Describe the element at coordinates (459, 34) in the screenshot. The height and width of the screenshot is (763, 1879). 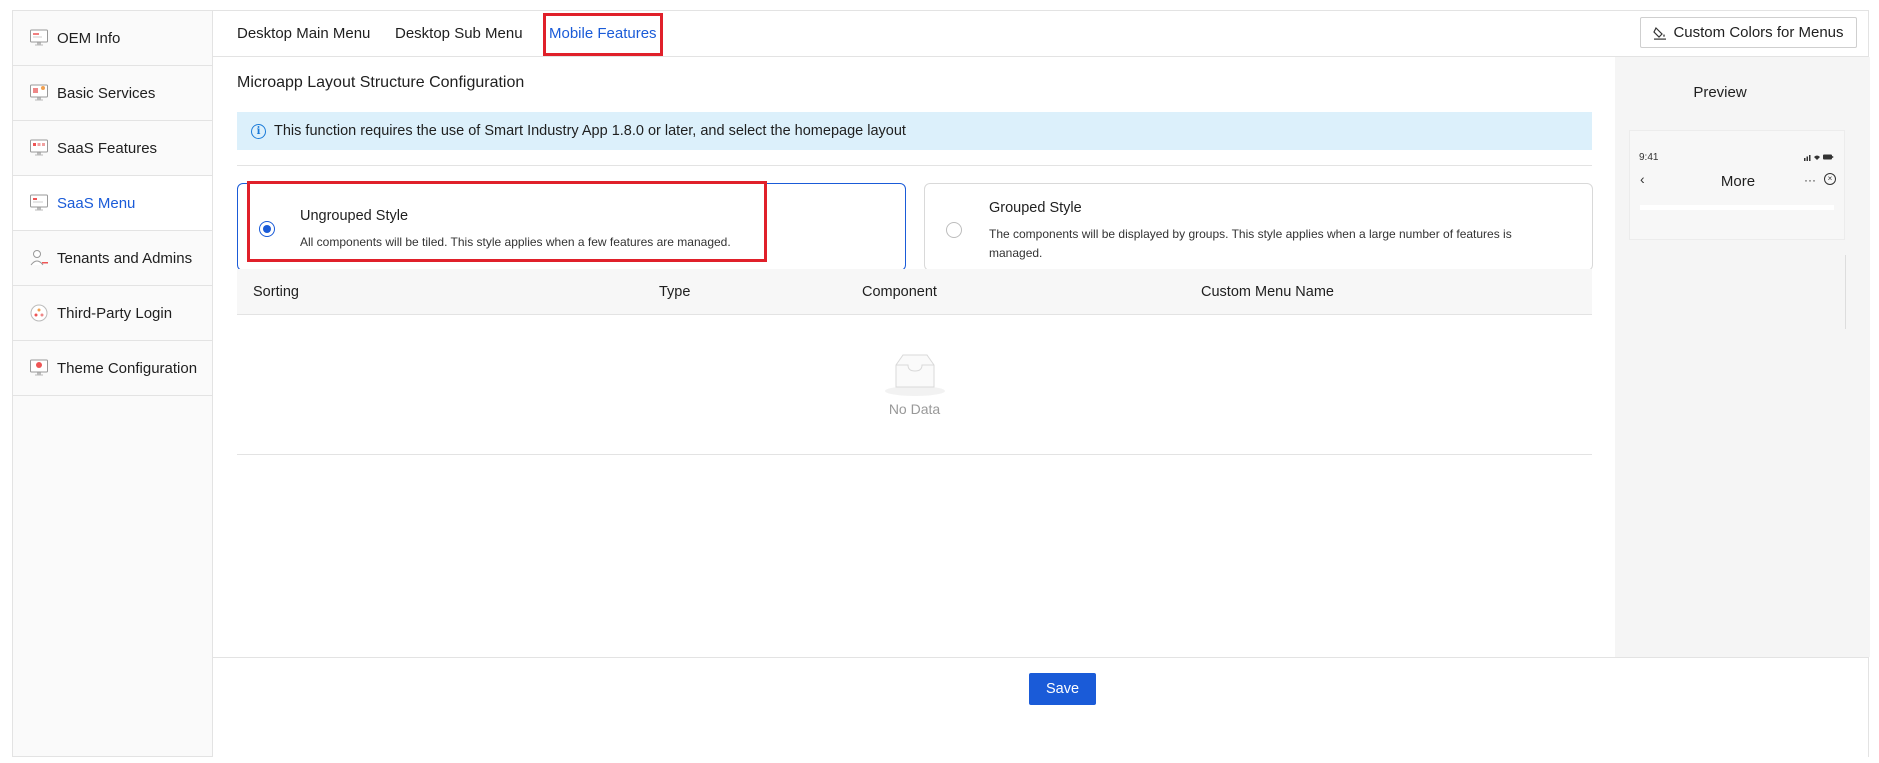
I see `tab-desktop-sub-menu: Desktop Sub Menu` at that location.